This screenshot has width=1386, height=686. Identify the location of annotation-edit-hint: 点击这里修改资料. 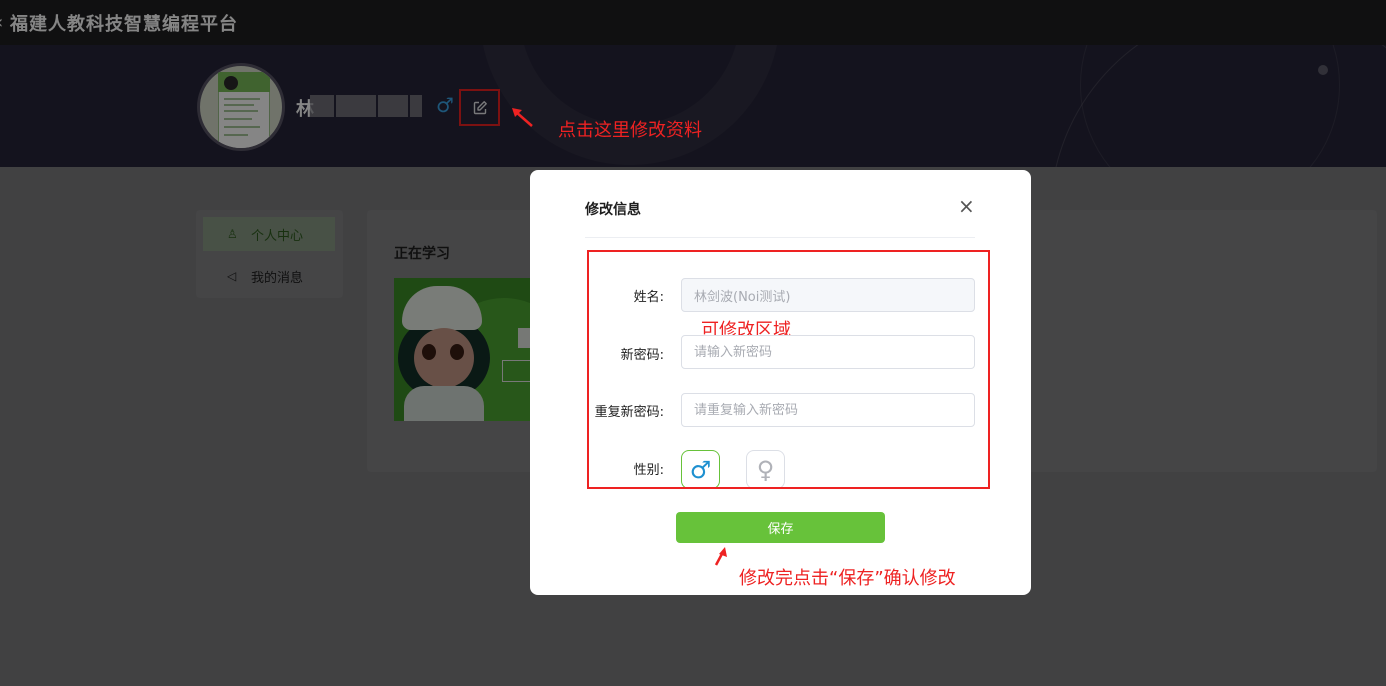
(630, 130).